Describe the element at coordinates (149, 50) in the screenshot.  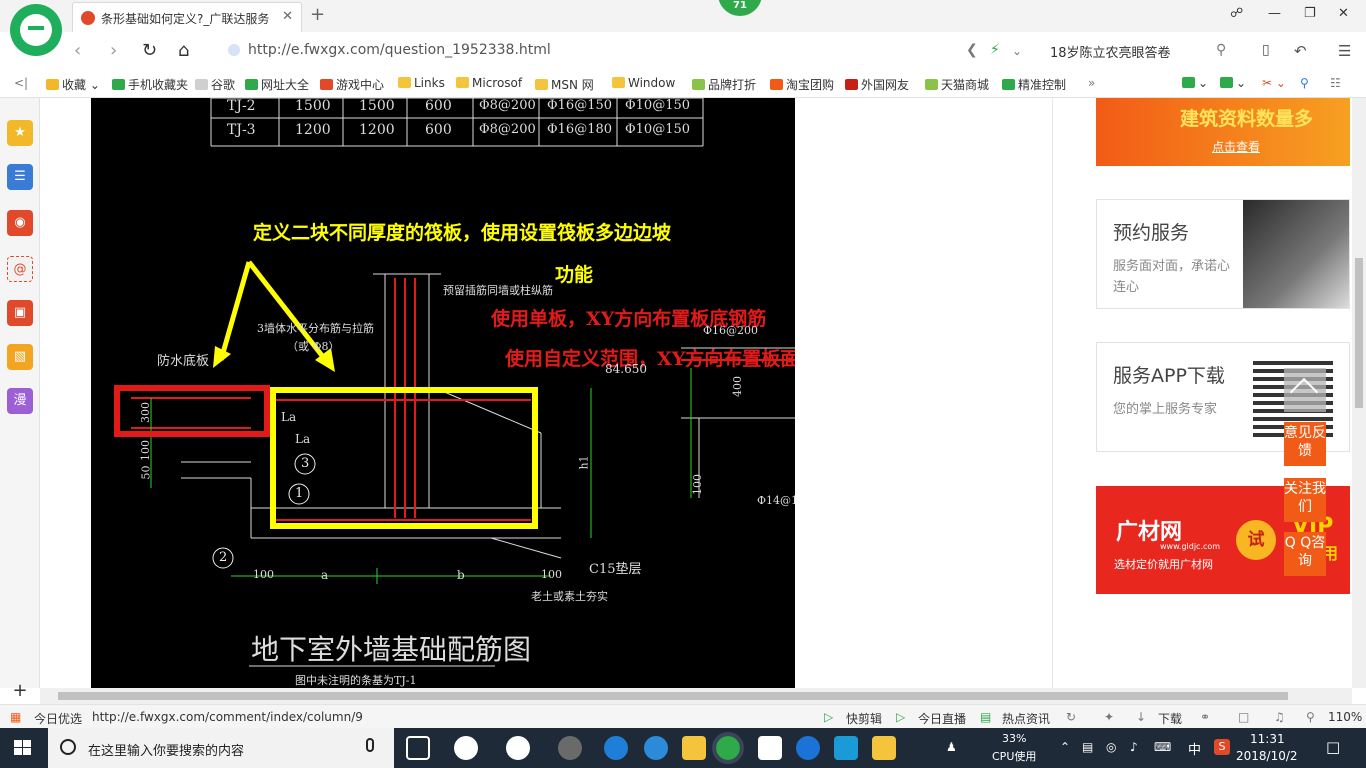
I see `refresh-icon: ↻` at that location.